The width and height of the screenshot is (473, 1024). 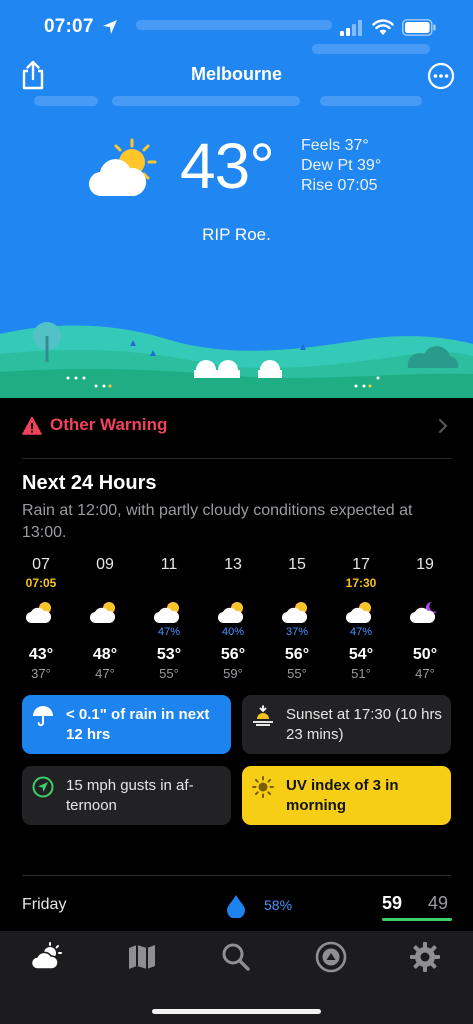 I want to click on hour-precip: 40%, so click(x=233, y=632).